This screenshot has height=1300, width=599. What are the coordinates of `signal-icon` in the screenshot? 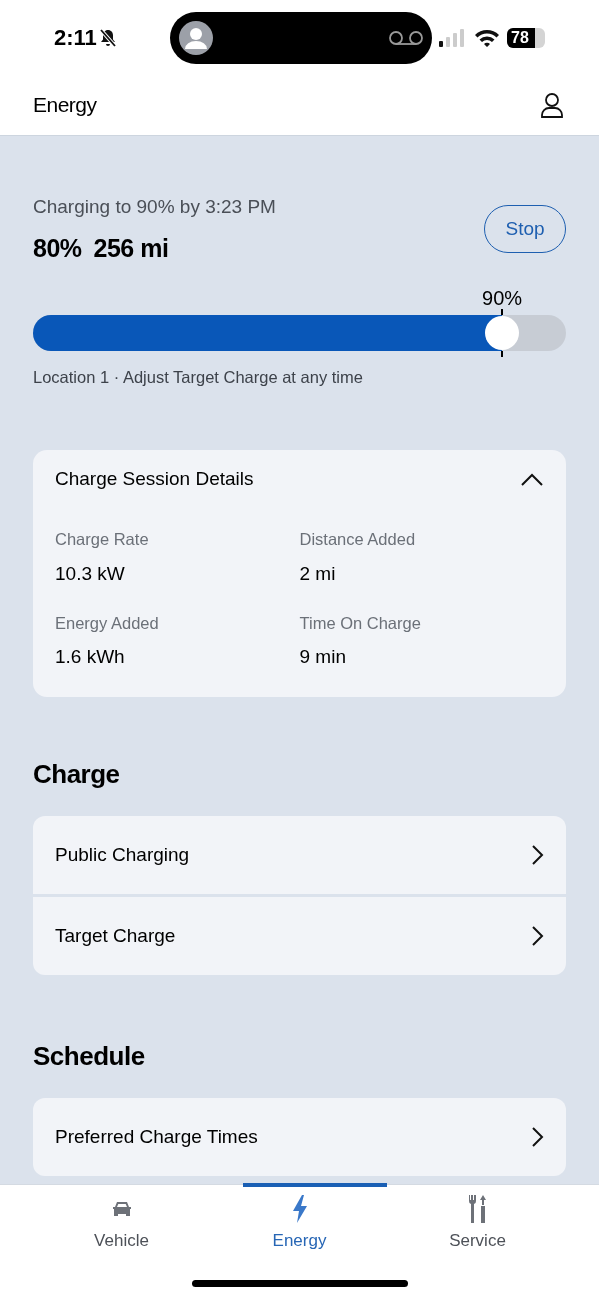 It's located at (453, 37).